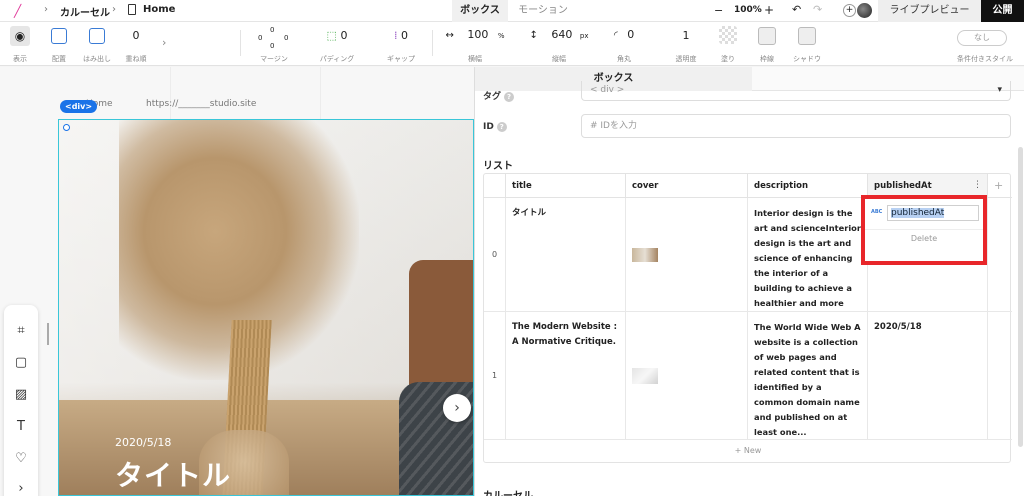 The height and width of the screenshot is (496, 1024). I want to click on column-name-input: publishedAt, so click(933, 213).